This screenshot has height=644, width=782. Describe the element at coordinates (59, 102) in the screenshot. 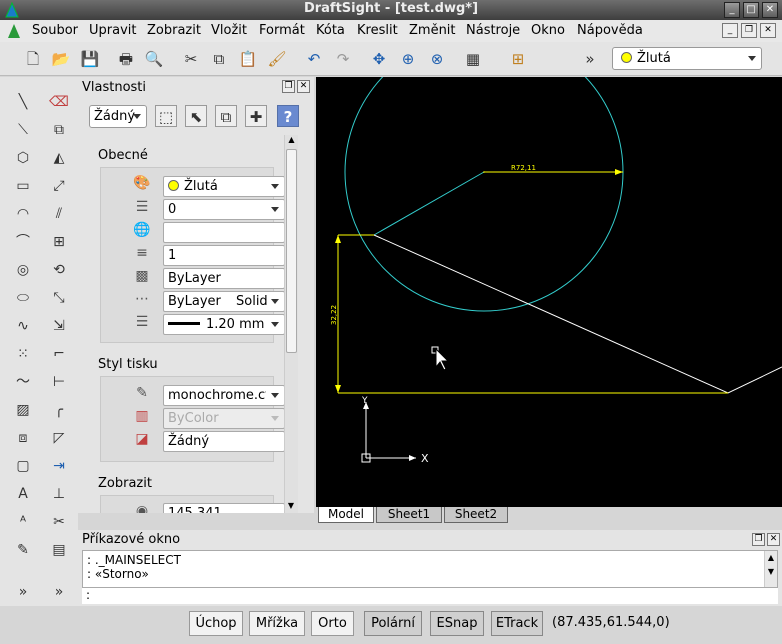

I see `erase-icon: ⌫` at that location.